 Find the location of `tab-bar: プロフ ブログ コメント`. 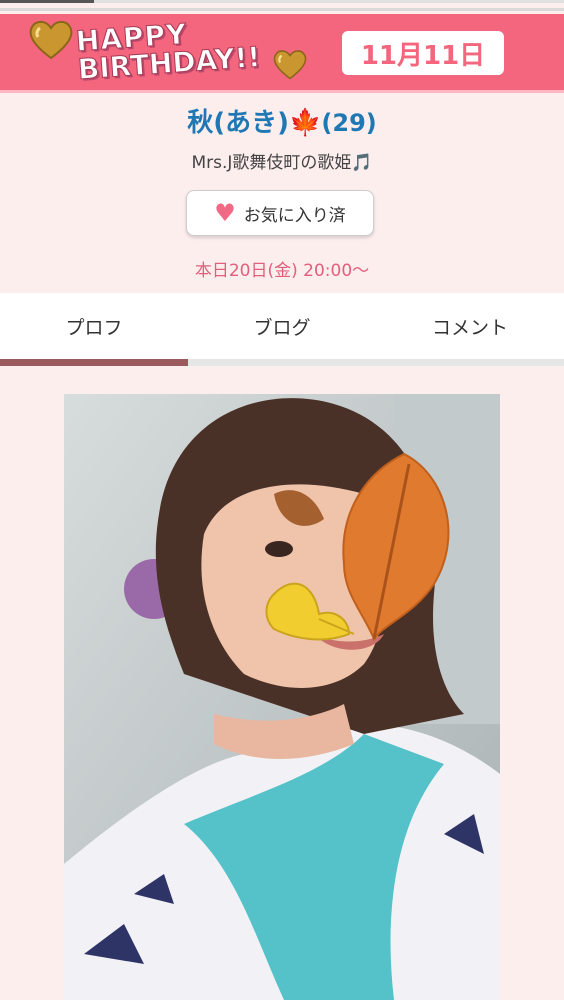

tab-bar: プロフ ブログ コメント is located at coordinates (282, 326).